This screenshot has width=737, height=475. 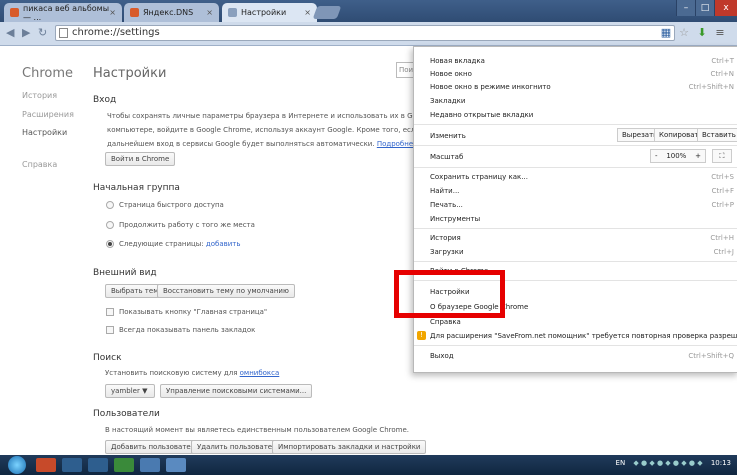 I want to click on omnibox-link: омнибокса, so click(x=260, y=373).